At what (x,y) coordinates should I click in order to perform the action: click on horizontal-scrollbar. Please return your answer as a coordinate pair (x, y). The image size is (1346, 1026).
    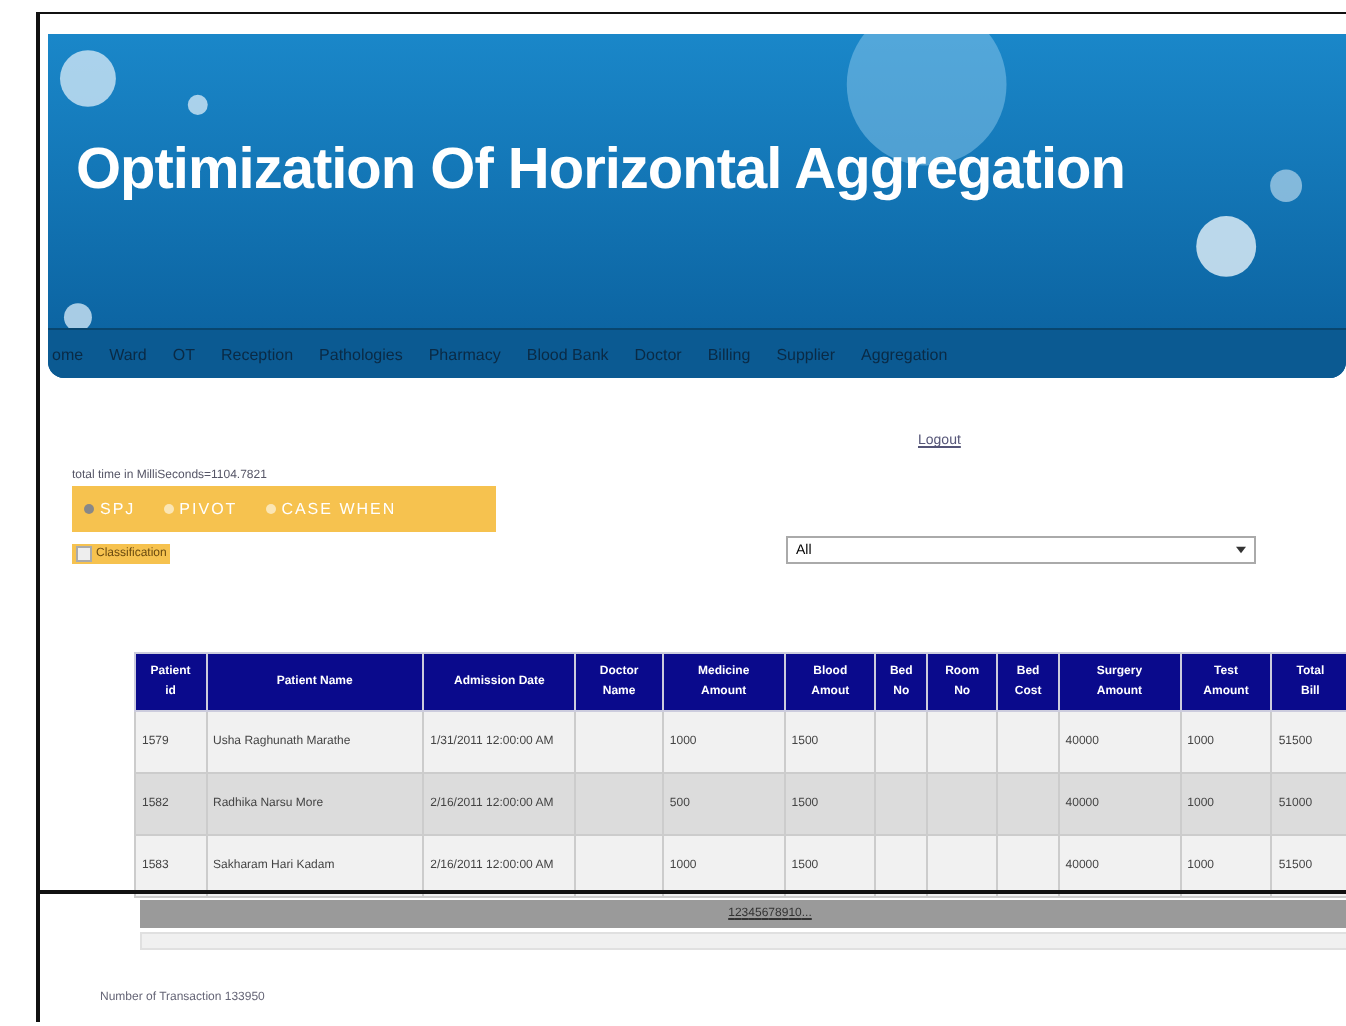
    Looking at the image, I should click on (743, 941).